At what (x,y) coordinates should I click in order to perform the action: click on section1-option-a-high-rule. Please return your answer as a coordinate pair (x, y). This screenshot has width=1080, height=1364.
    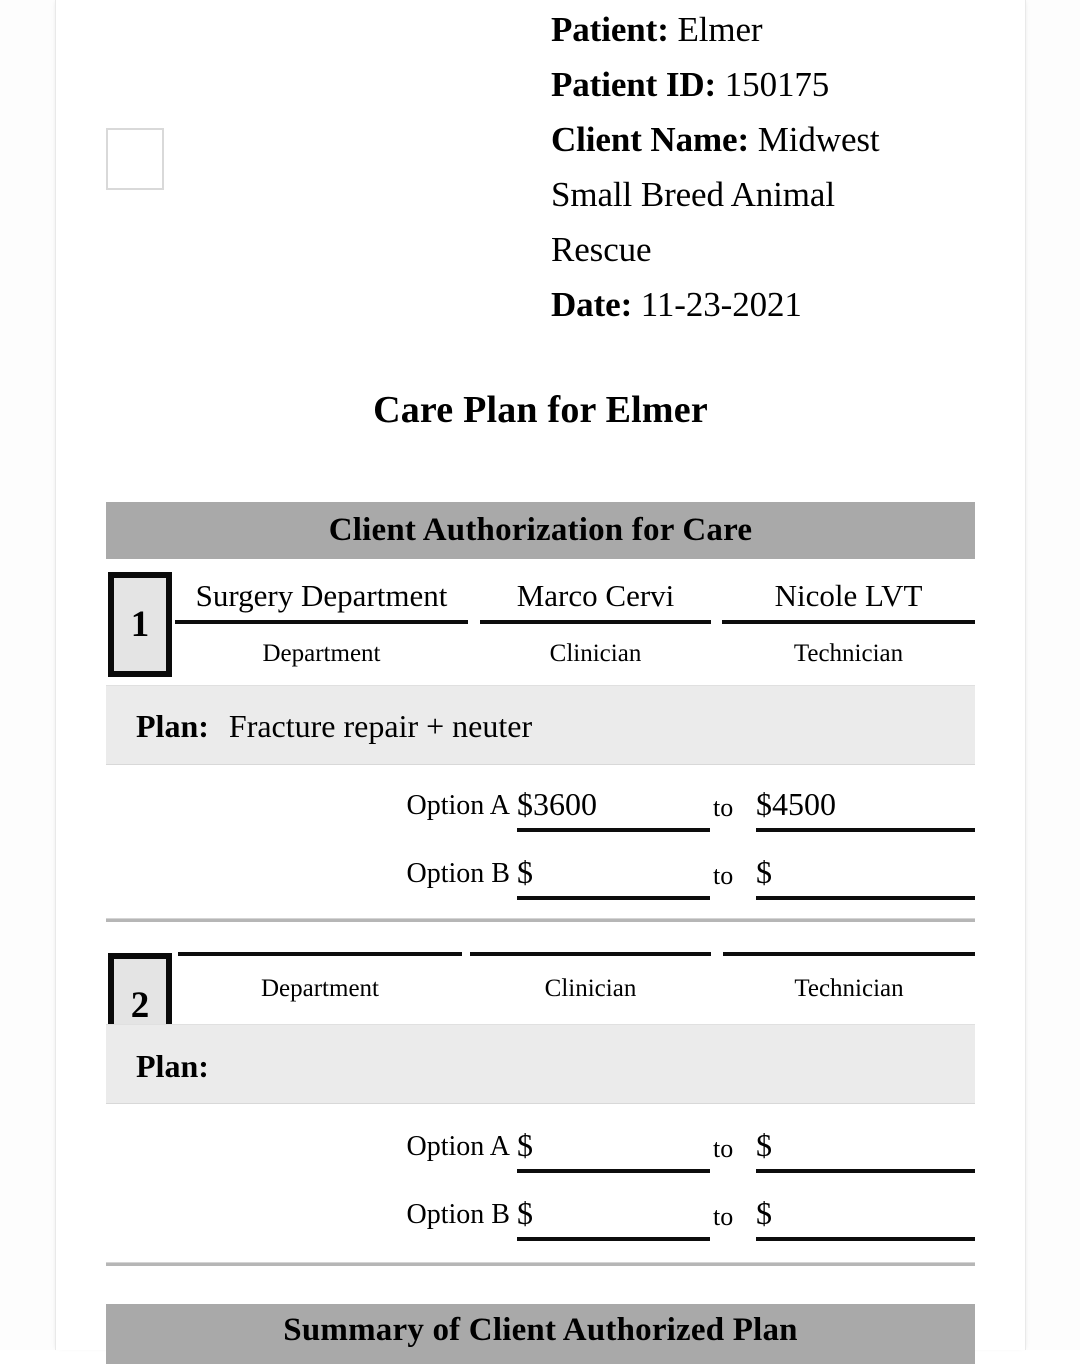
    Looking at the image, I should click on (865, 830).